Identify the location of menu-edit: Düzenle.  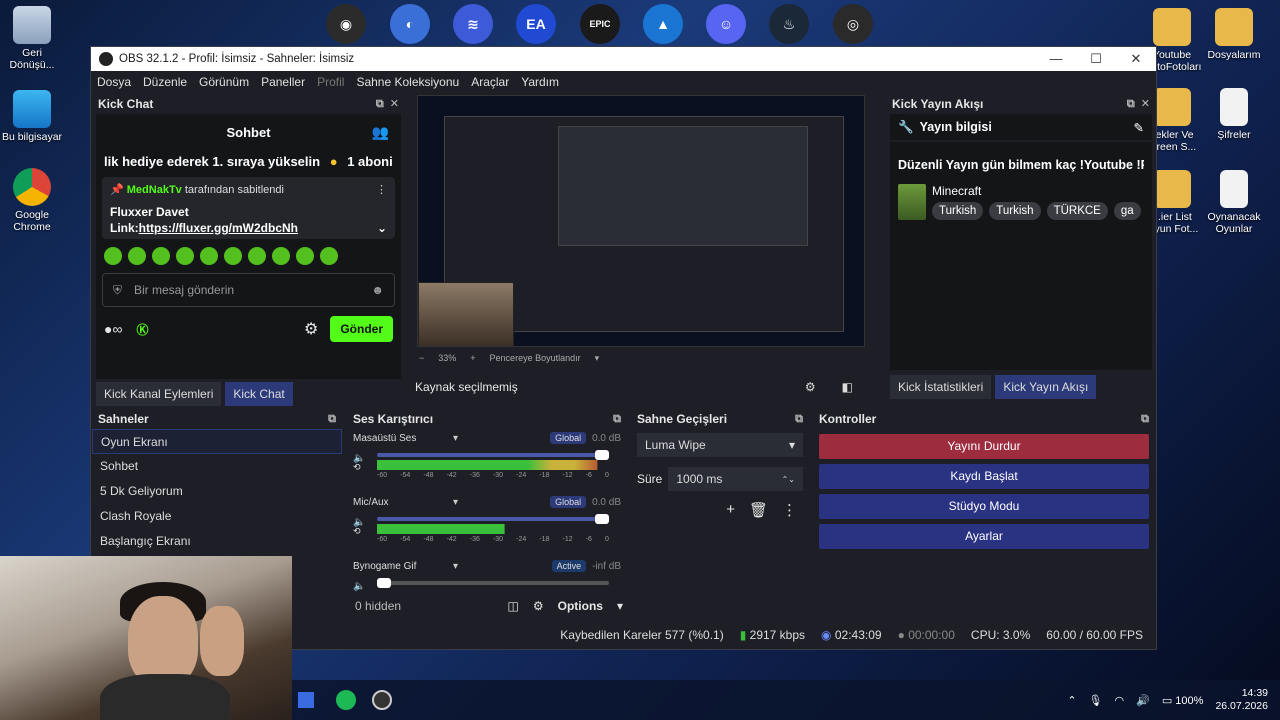
(165, 82).